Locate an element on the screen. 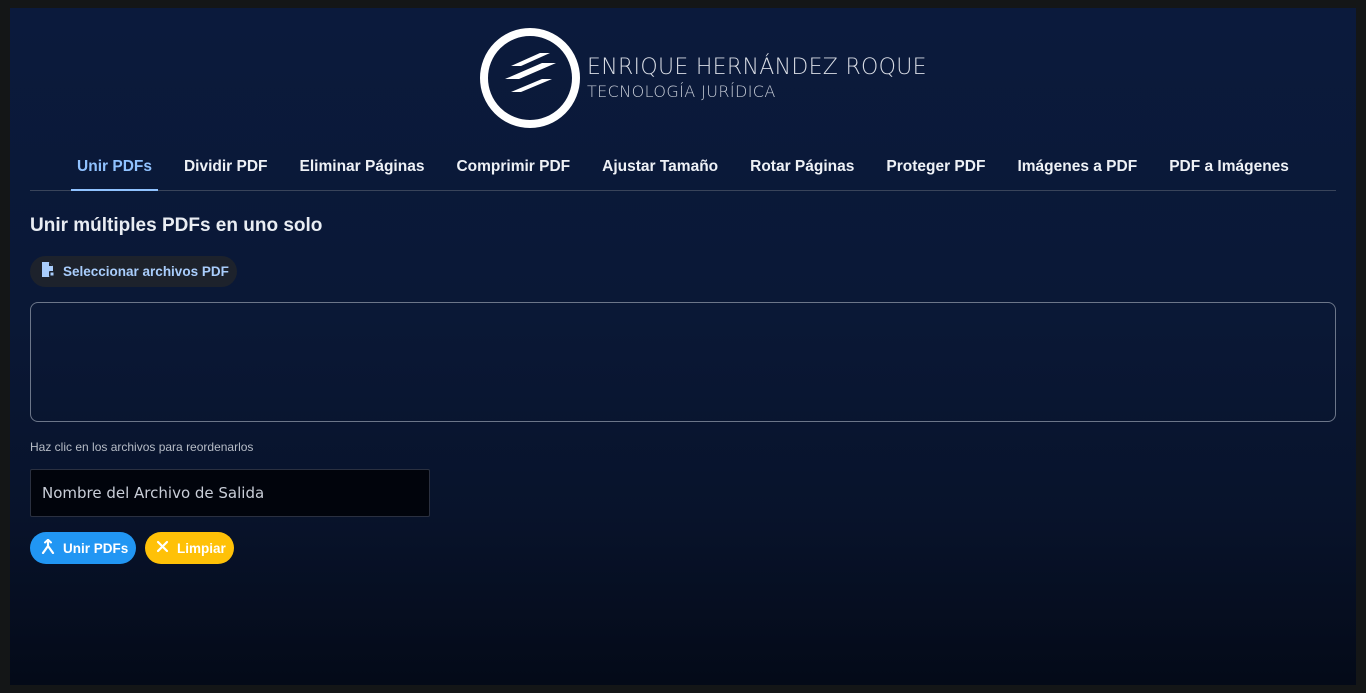 This screenshot has height=693, width=1366. clear-button: Limpiar is located at coordinates (189, 548).